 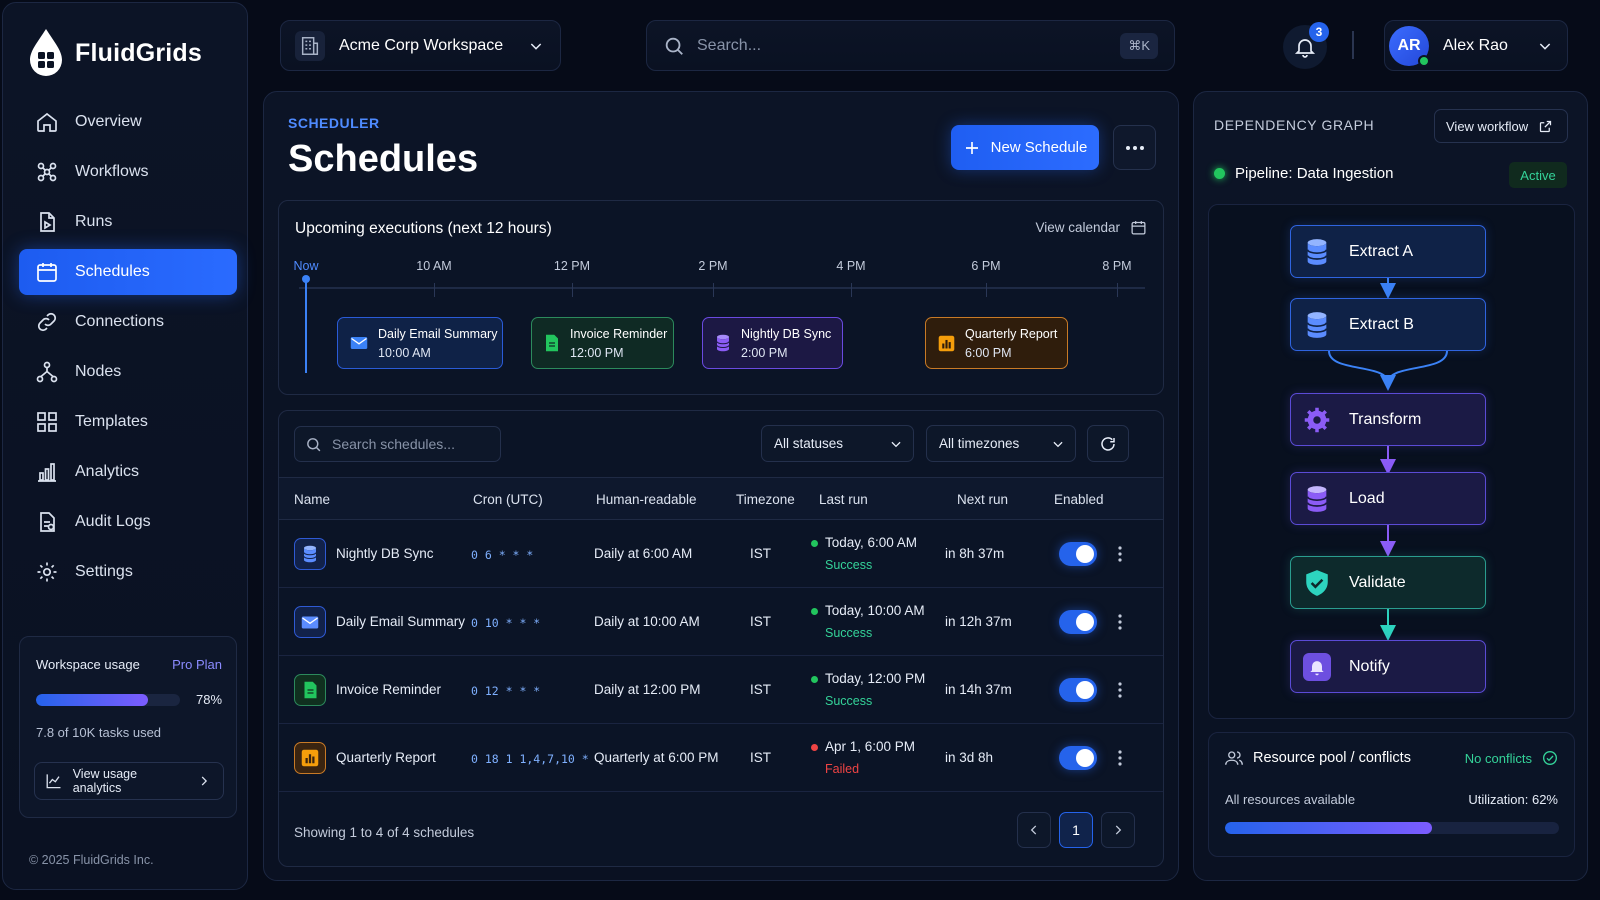 What do you see at coordinates (851, 290) in the screenshot?
I see `timeline-tick` at bounding box center [851, 290].